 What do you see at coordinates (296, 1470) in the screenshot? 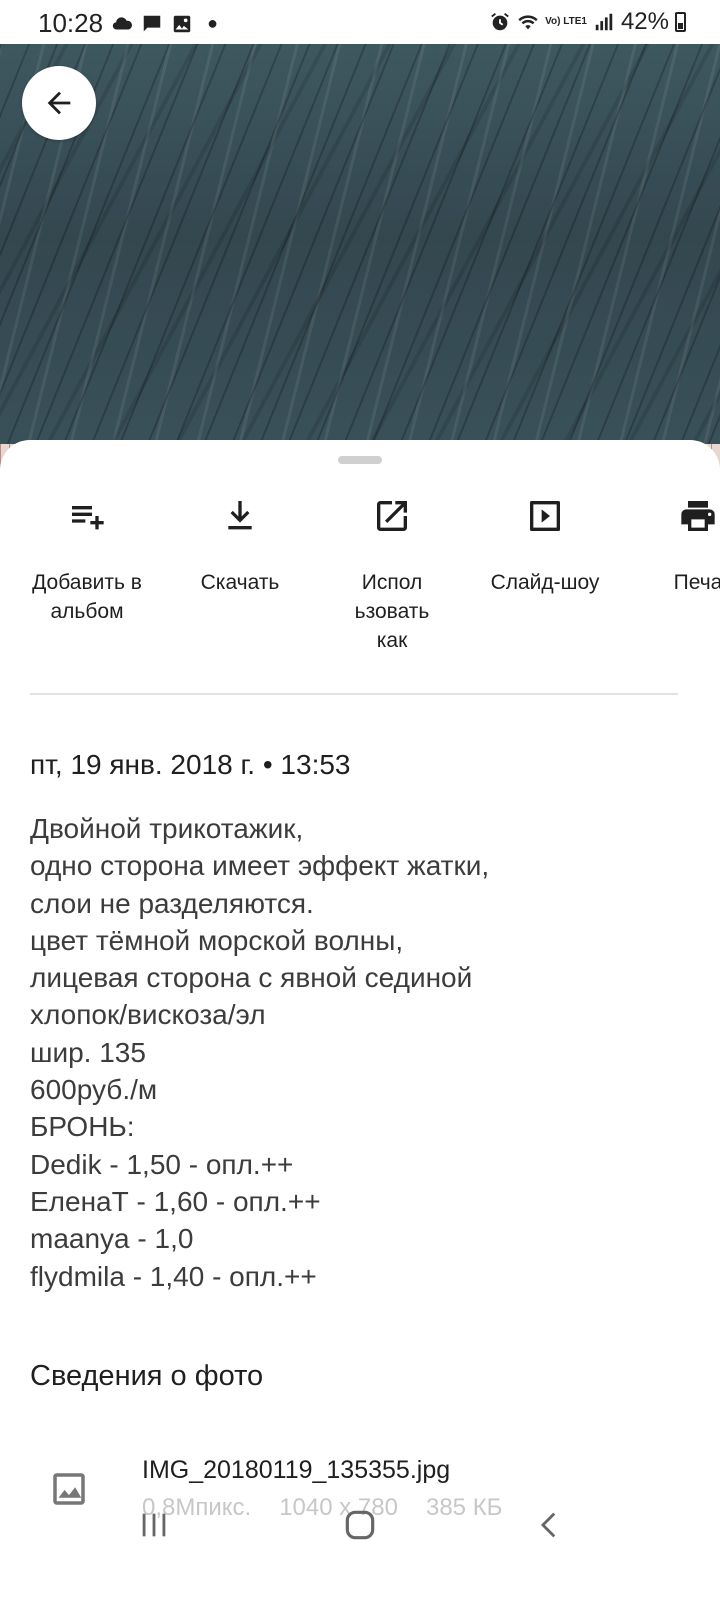
I see `file-name: IMG_20180119_135355.jpg` at bounding box center [296, 1470].